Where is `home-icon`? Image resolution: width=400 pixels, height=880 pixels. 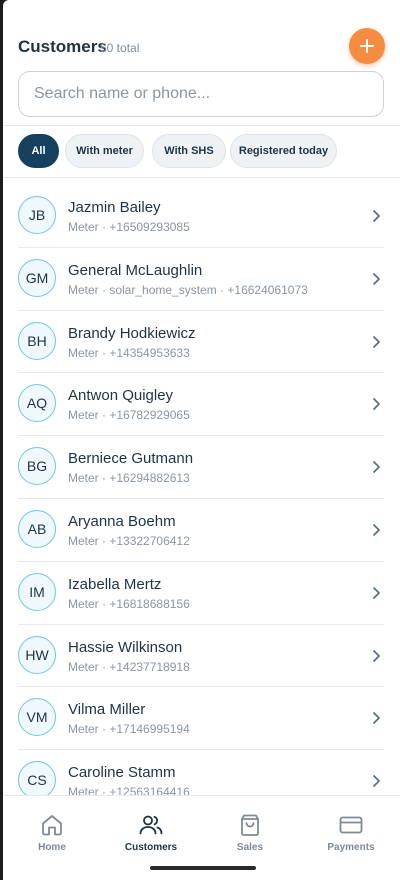
home-icon is located at coordinates (52, 825).